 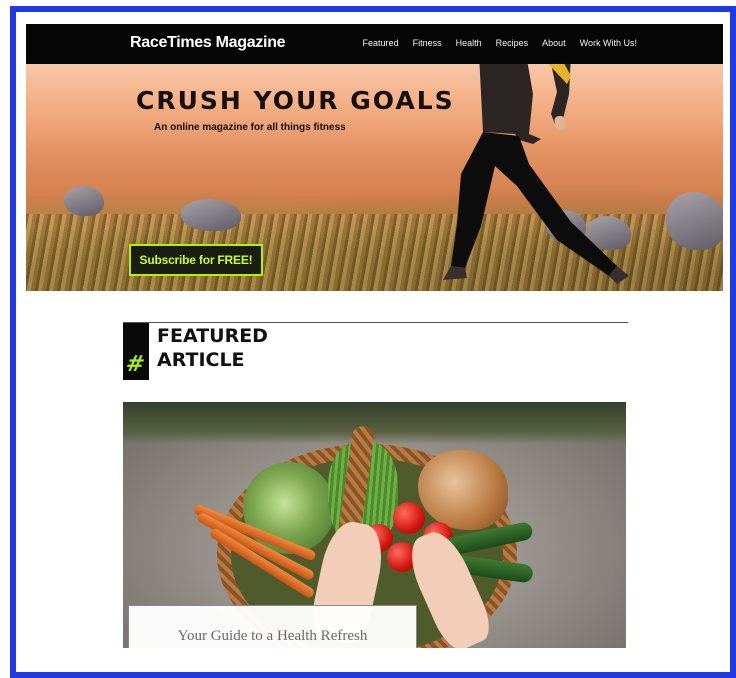 What do you see at coordinates (374, 423) in the screenshot?
I see `image-foliage` at bounding box center [374, 423].